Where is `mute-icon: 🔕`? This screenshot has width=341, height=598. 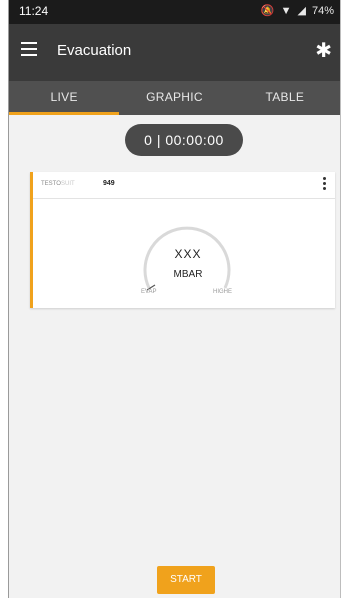
mute-icon: 🔕 is located at coordinates (267, 11).